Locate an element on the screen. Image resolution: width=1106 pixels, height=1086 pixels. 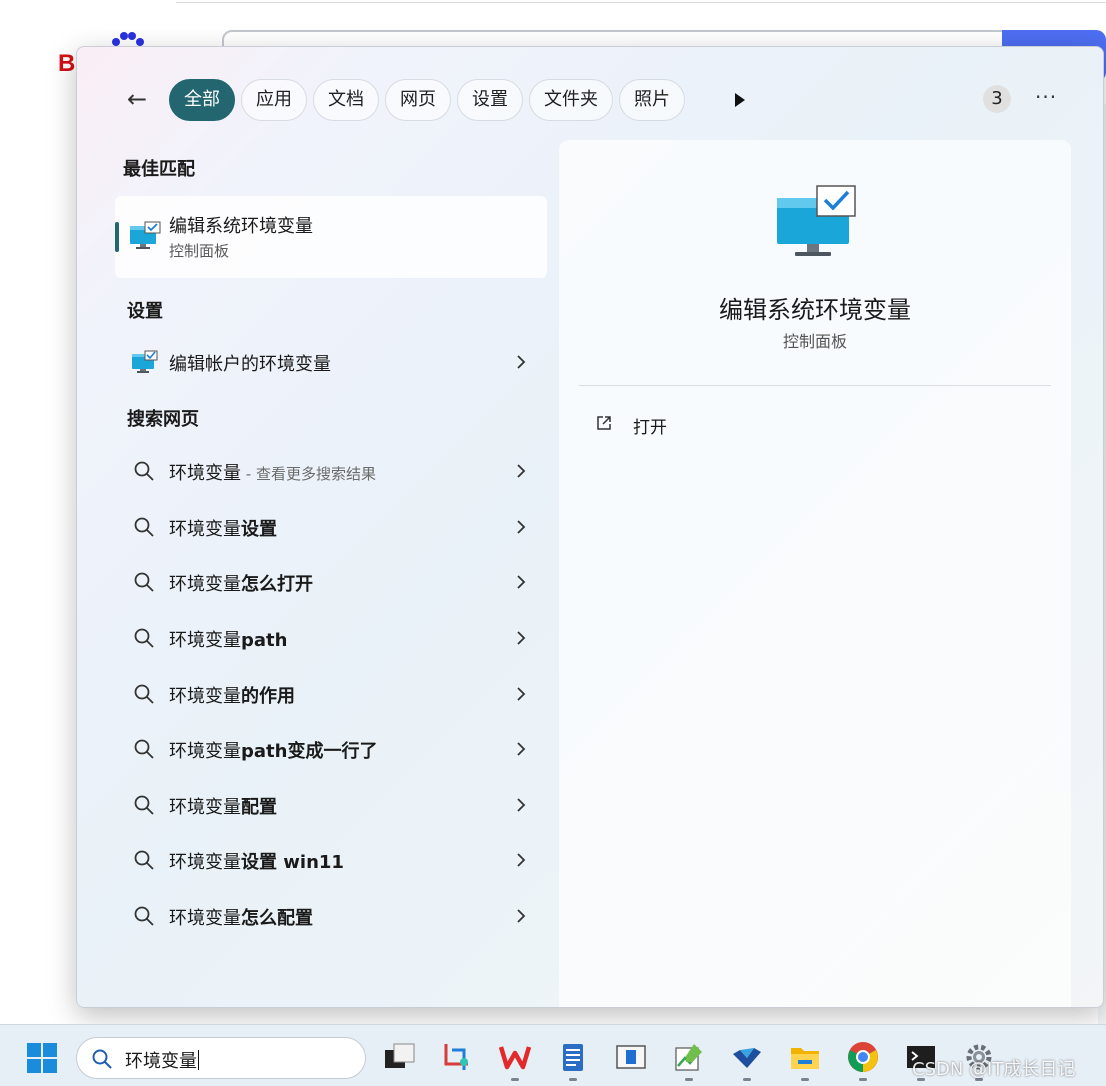
play-more-icon is located at coordinates (740, 100).